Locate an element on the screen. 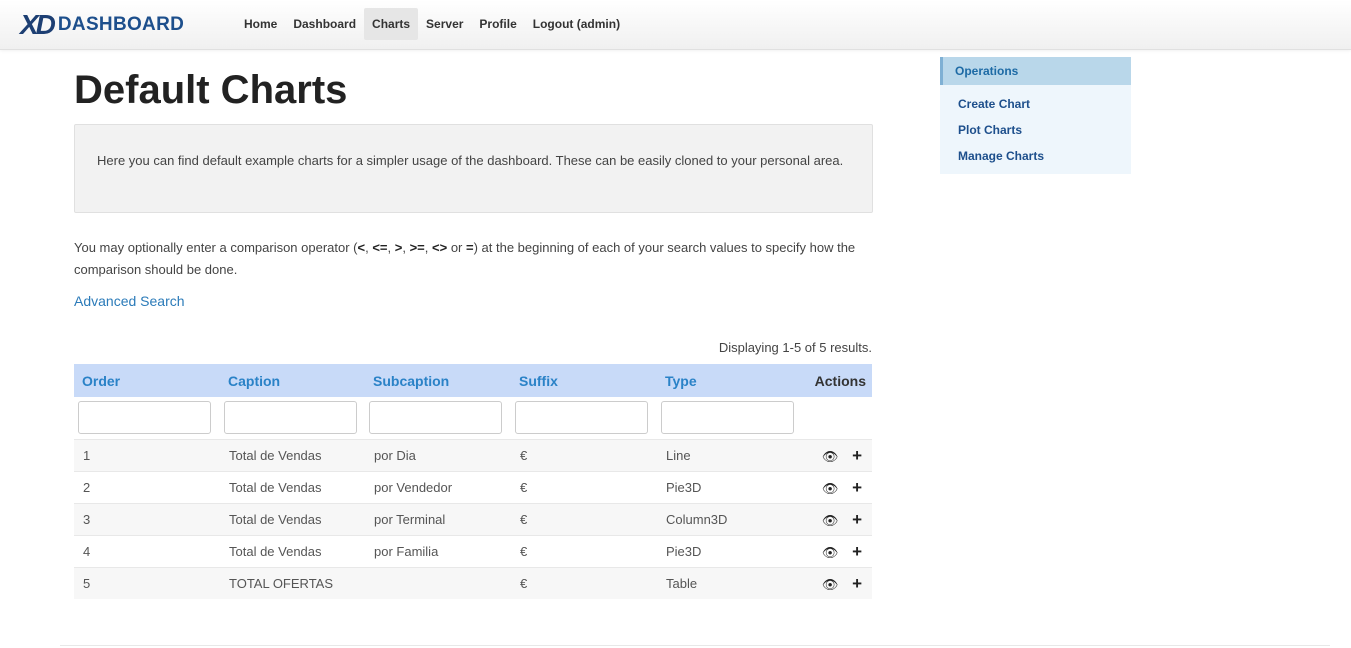 This screenshot has height=648, width=1351. nav-server: Server is located at coordinates (444, 24).